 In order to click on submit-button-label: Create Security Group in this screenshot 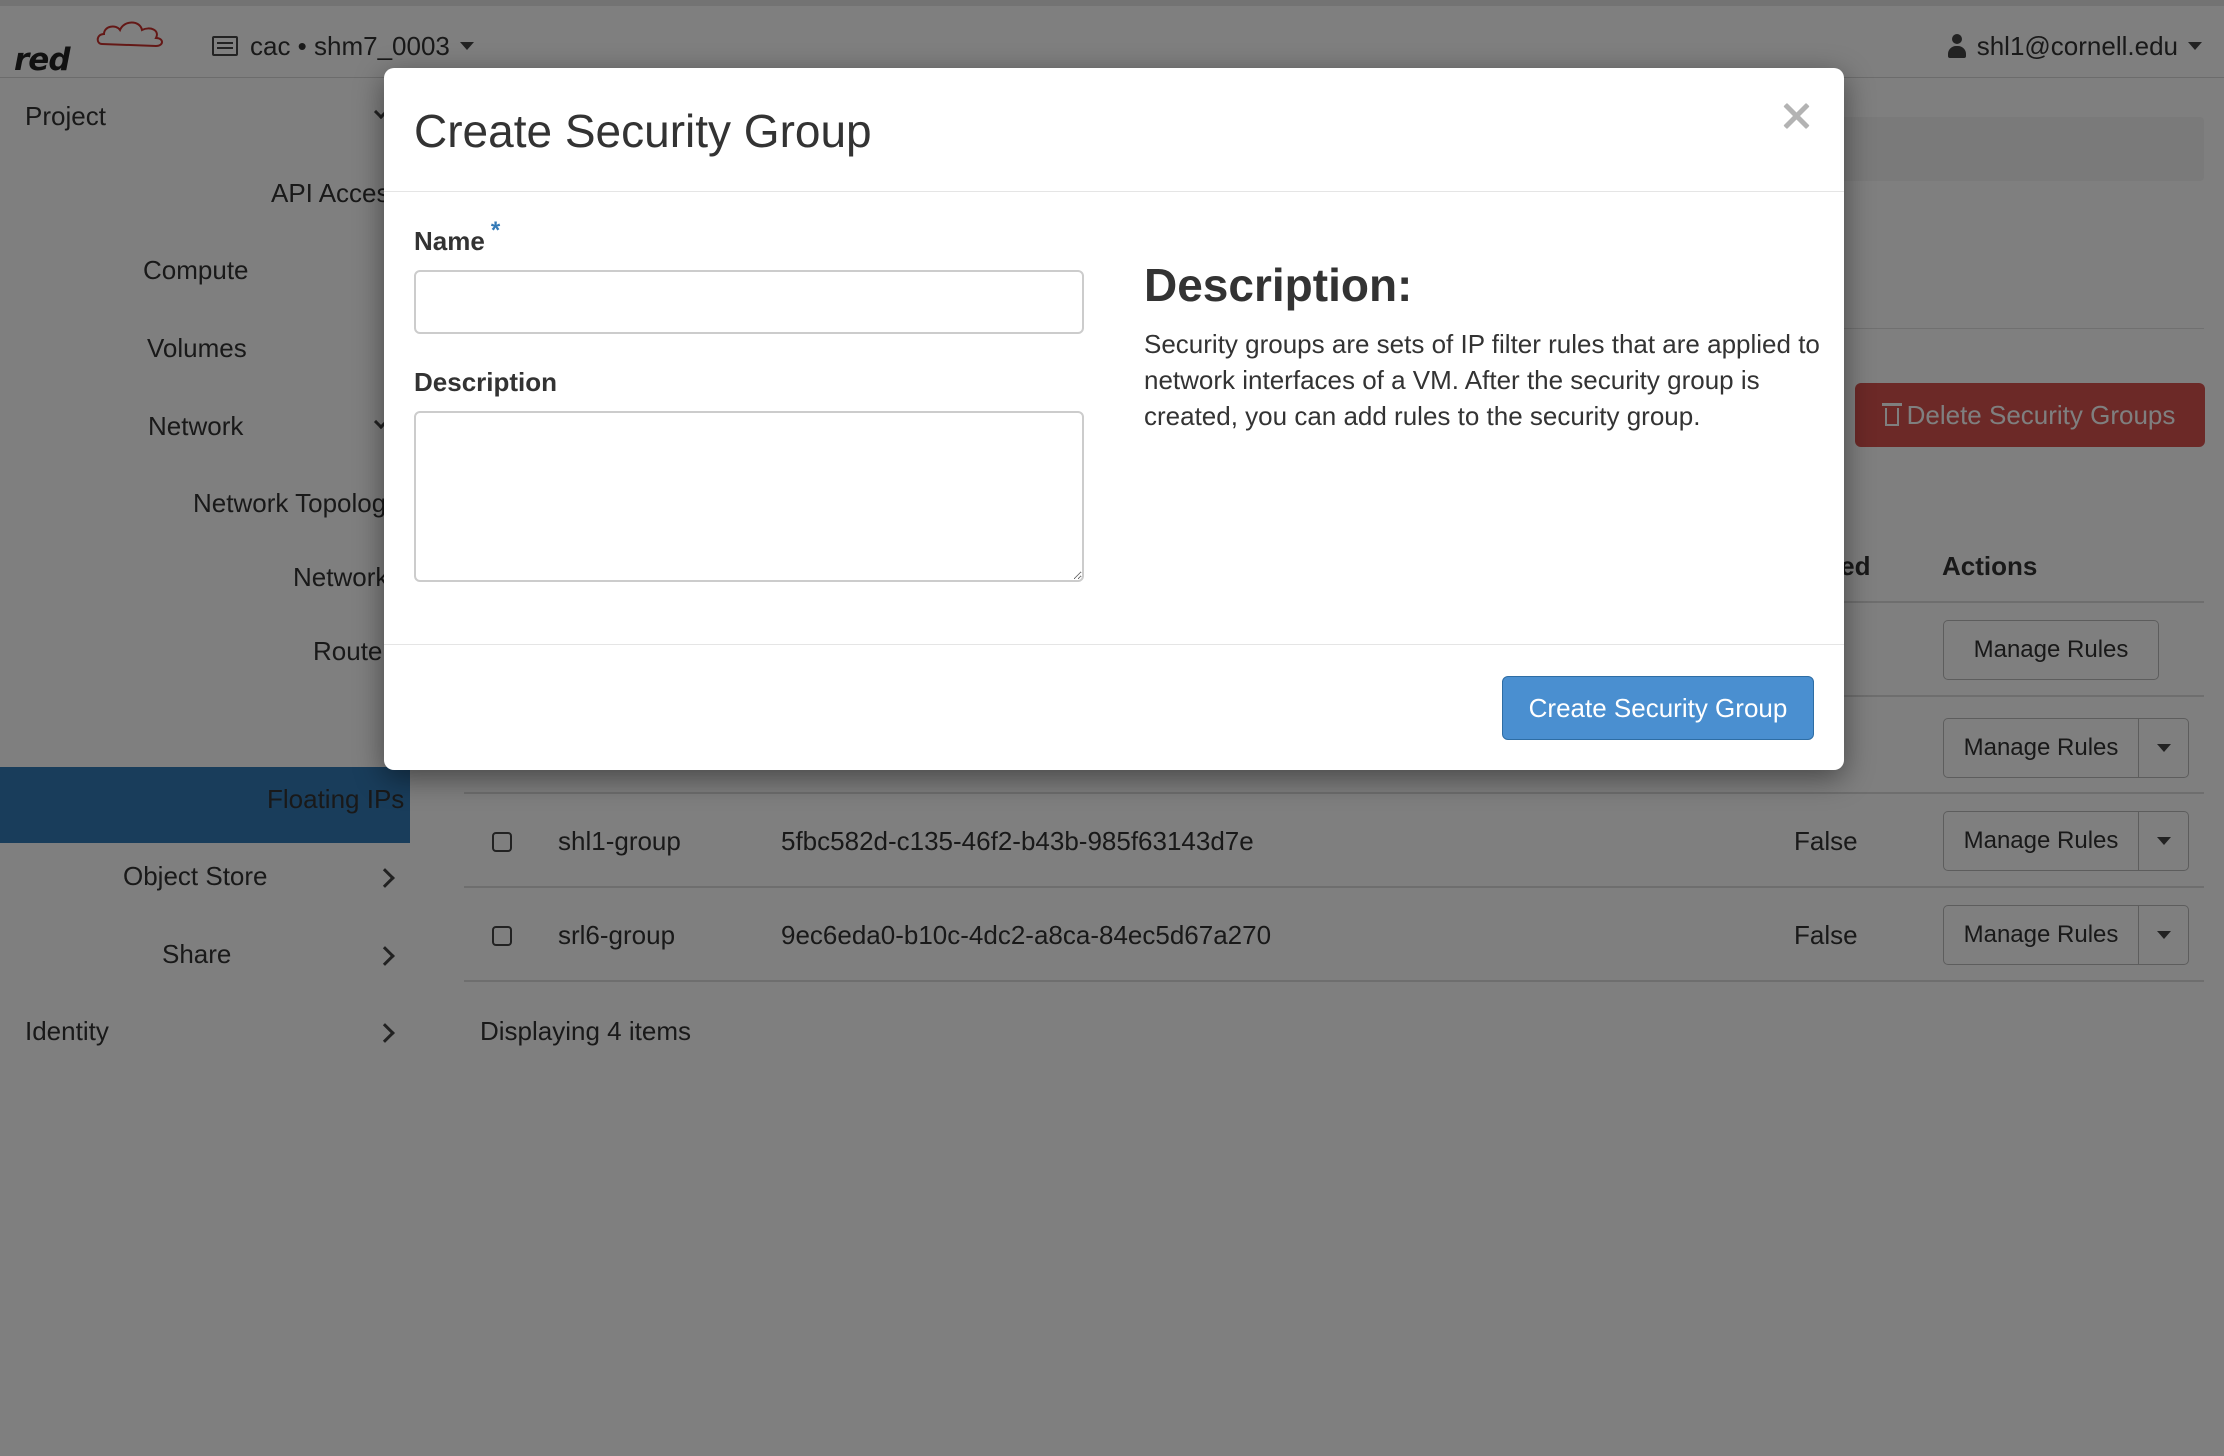, I will do `click(1658, 707)`.